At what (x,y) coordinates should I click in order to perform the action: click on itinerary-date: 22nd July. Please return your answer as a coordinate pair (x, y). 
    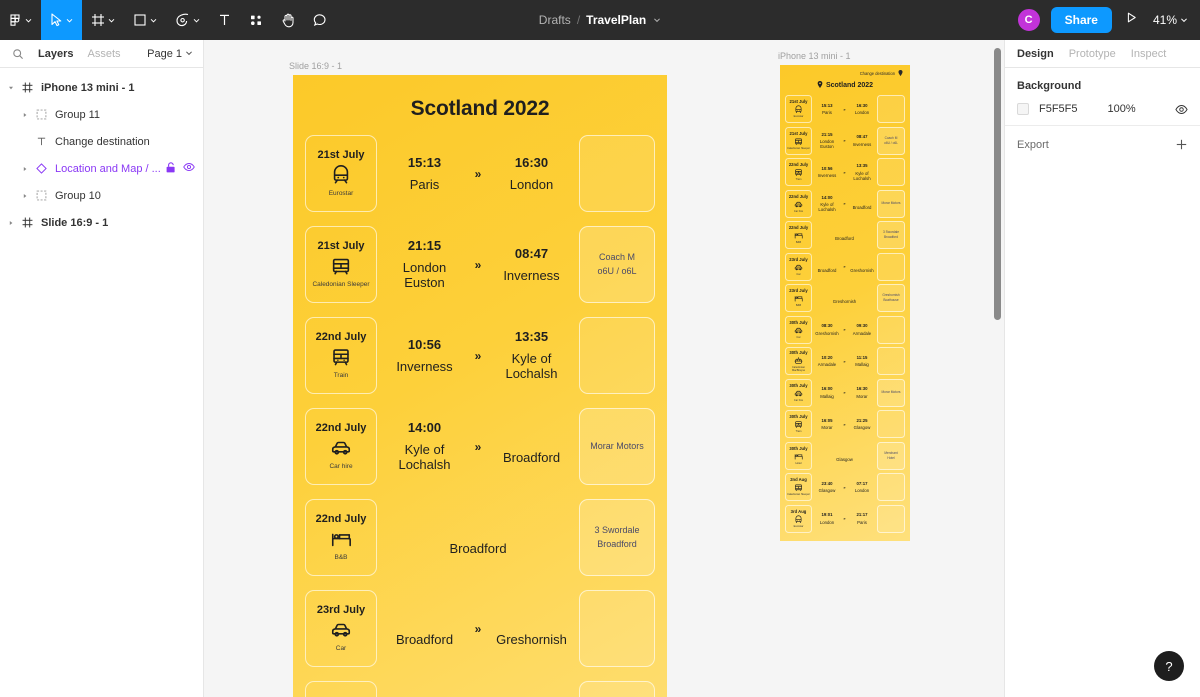
    Looking at the image, I should click on (341, 336).